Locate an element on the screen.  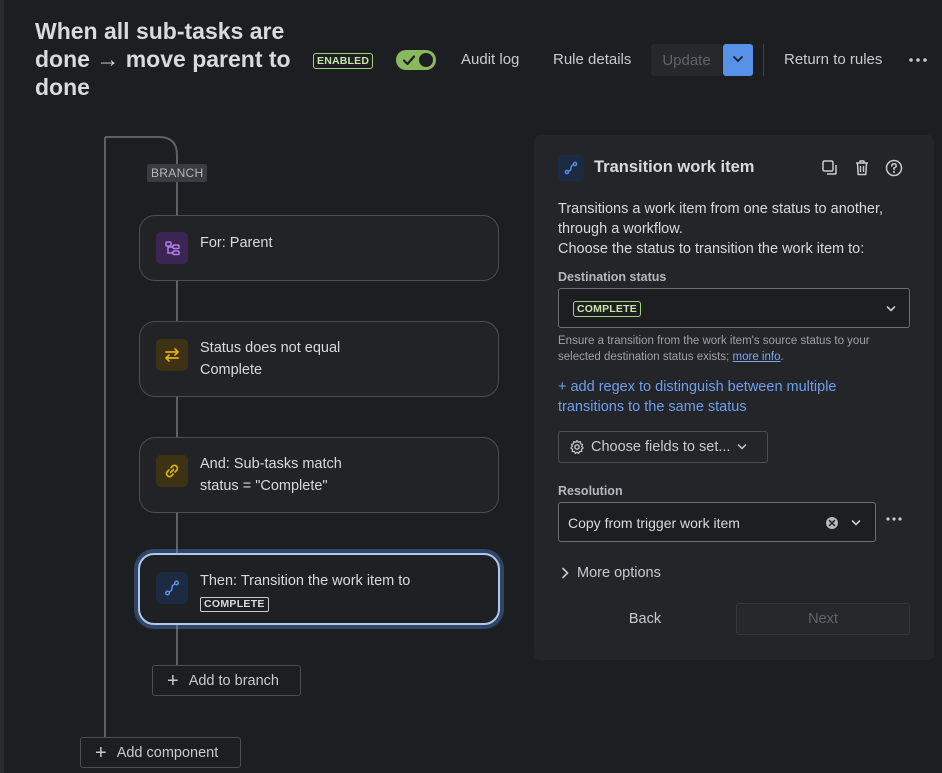
branch-tag: BRANCH is located at coordinates (177, 173).